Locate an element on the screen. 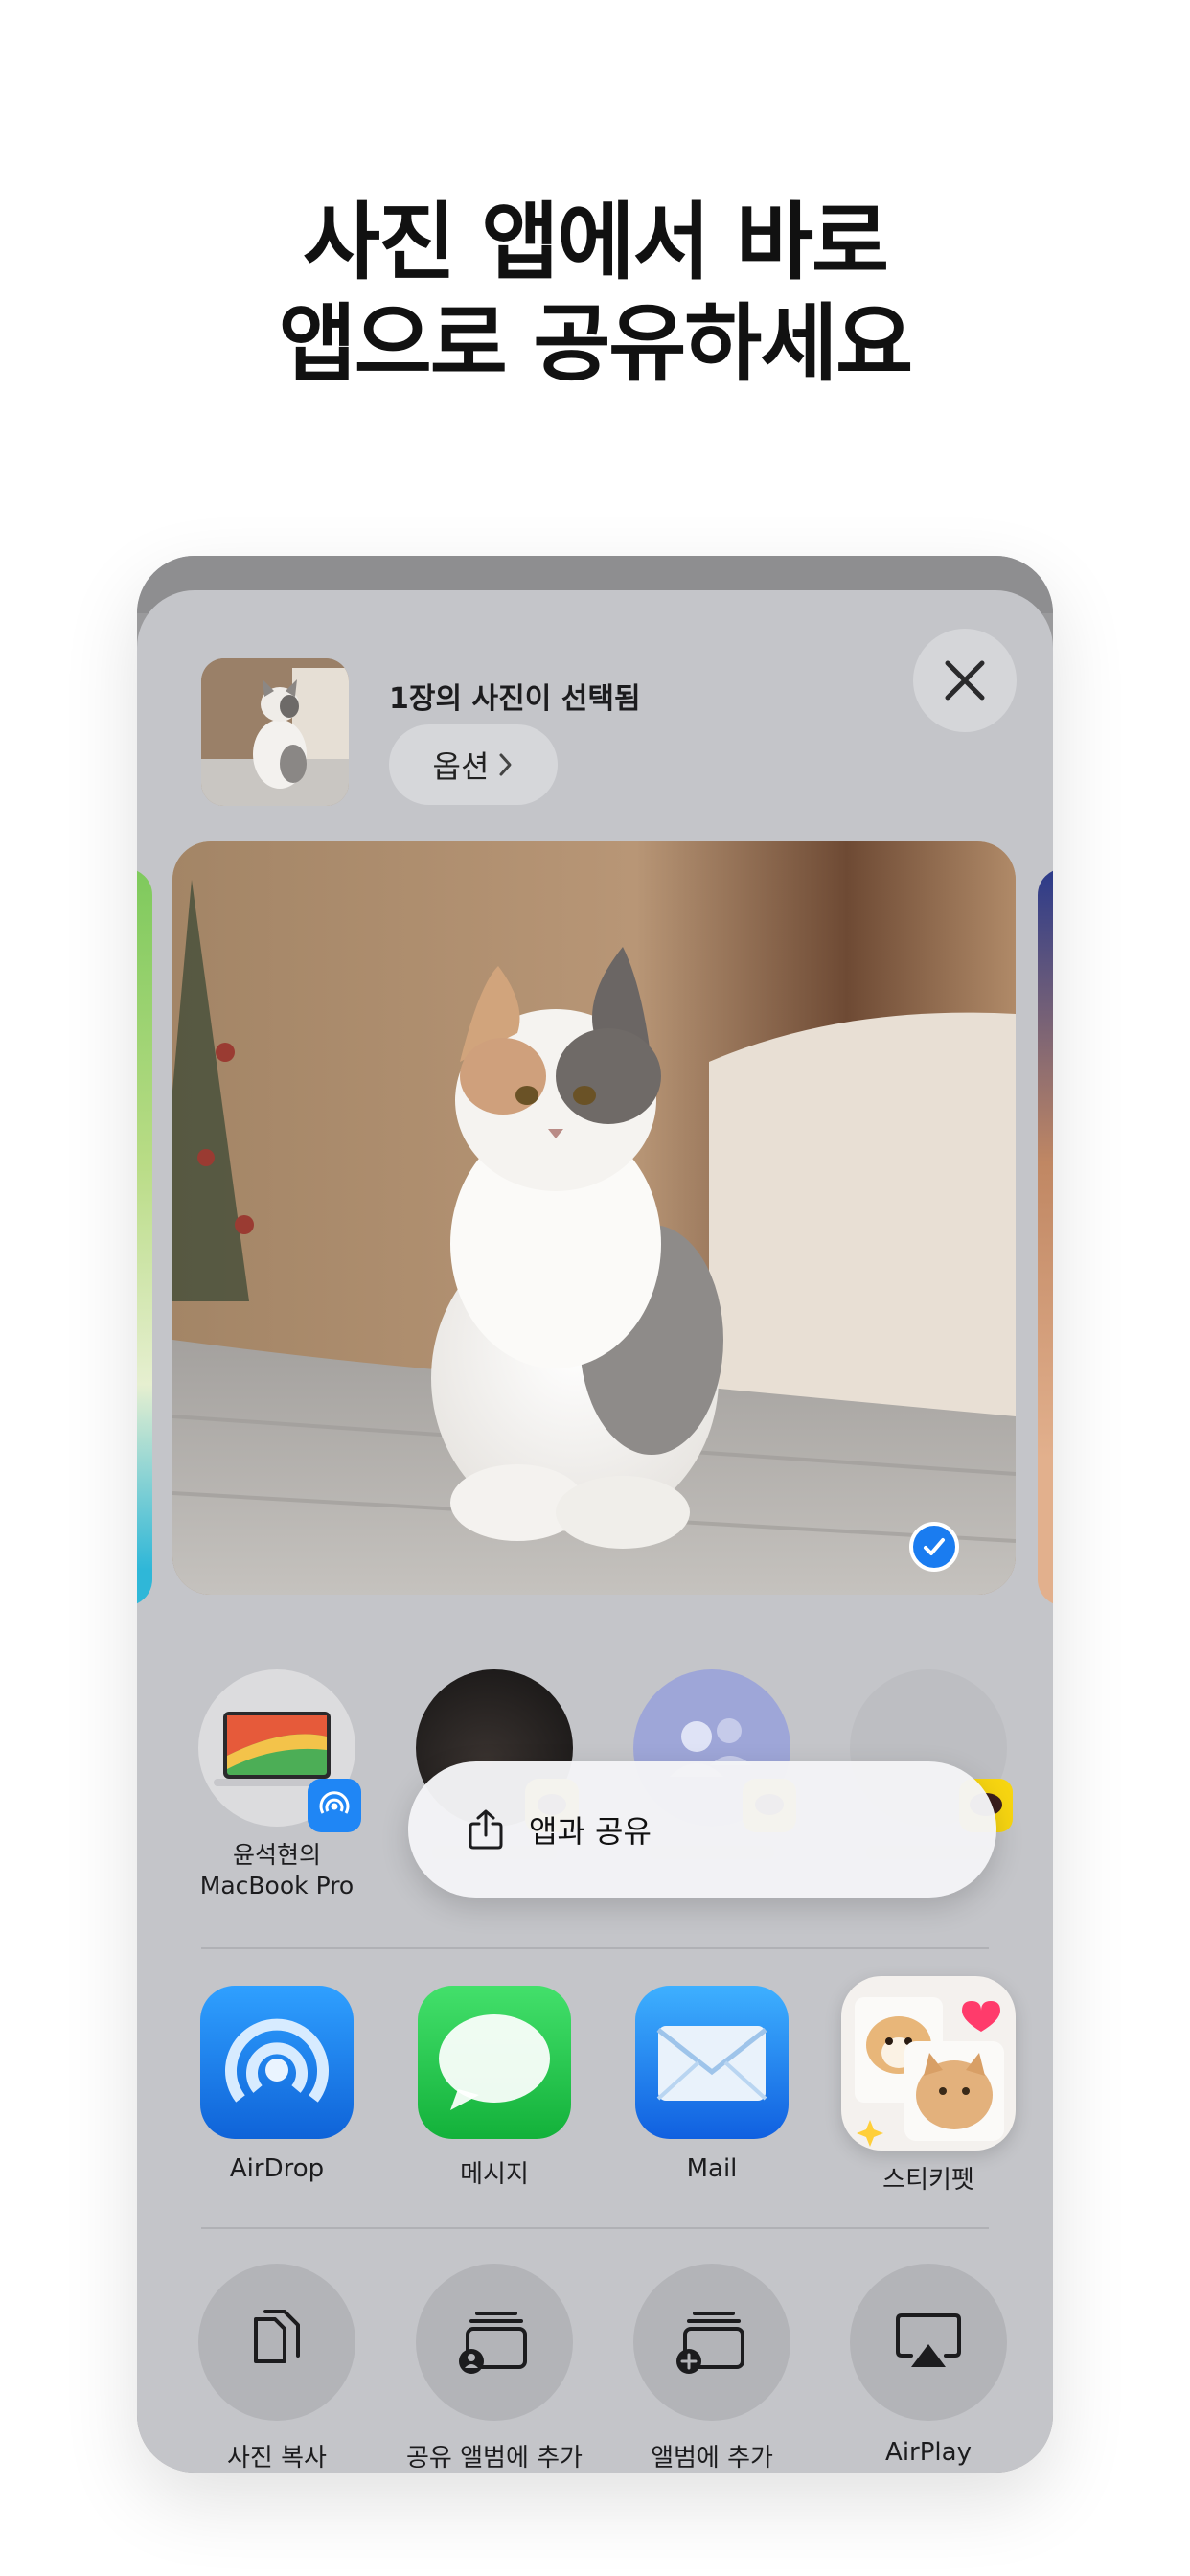 This screenshot has height=2576, width=1190. cat-thumbnail-image is located at coordinates (275, 732).